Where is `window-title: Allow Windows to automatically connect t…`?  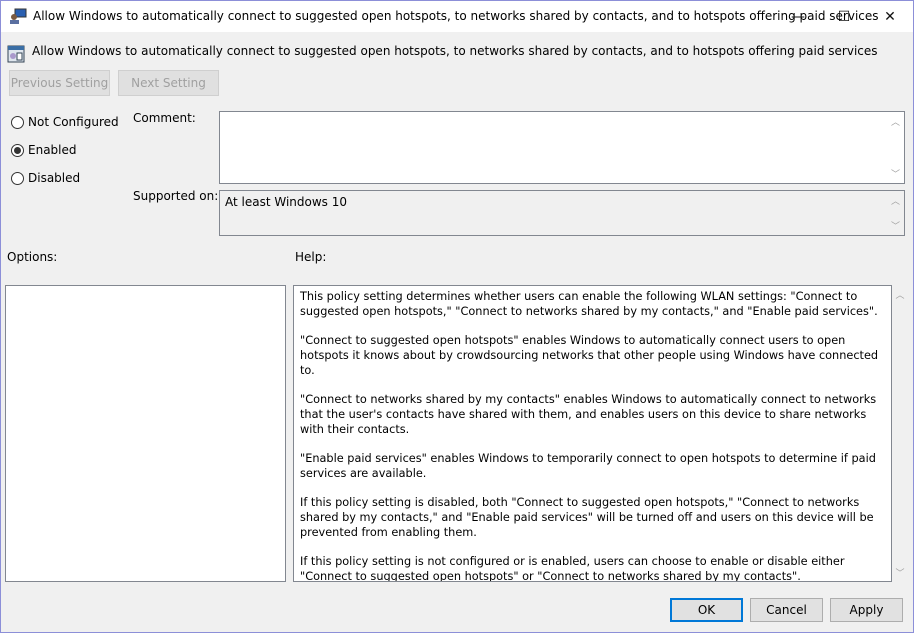
window-title: Allow Windows to automatically connect t… is located at coordinates (456, 16).